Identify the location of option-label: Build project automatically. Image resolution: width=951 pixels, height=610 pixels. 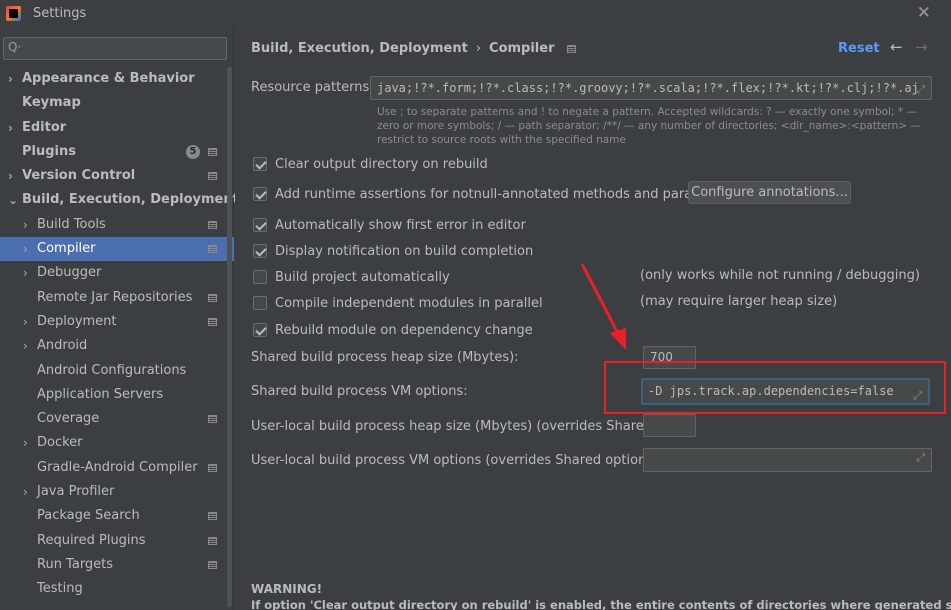
(362, 277).